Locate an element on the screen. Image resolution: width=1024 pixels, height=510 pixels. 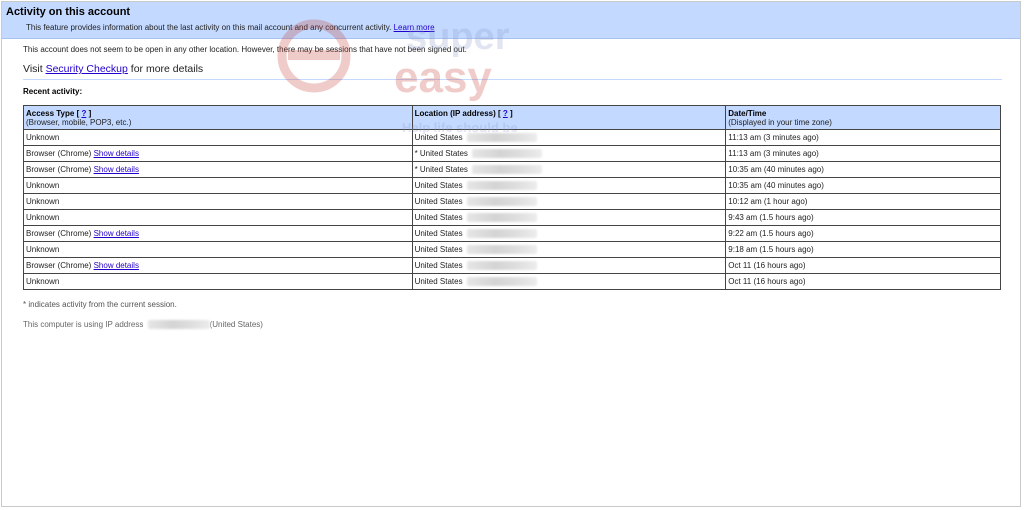
datetime-cell: 9:22 am (1.5 hours ago) is located at coordinates (863, 233).